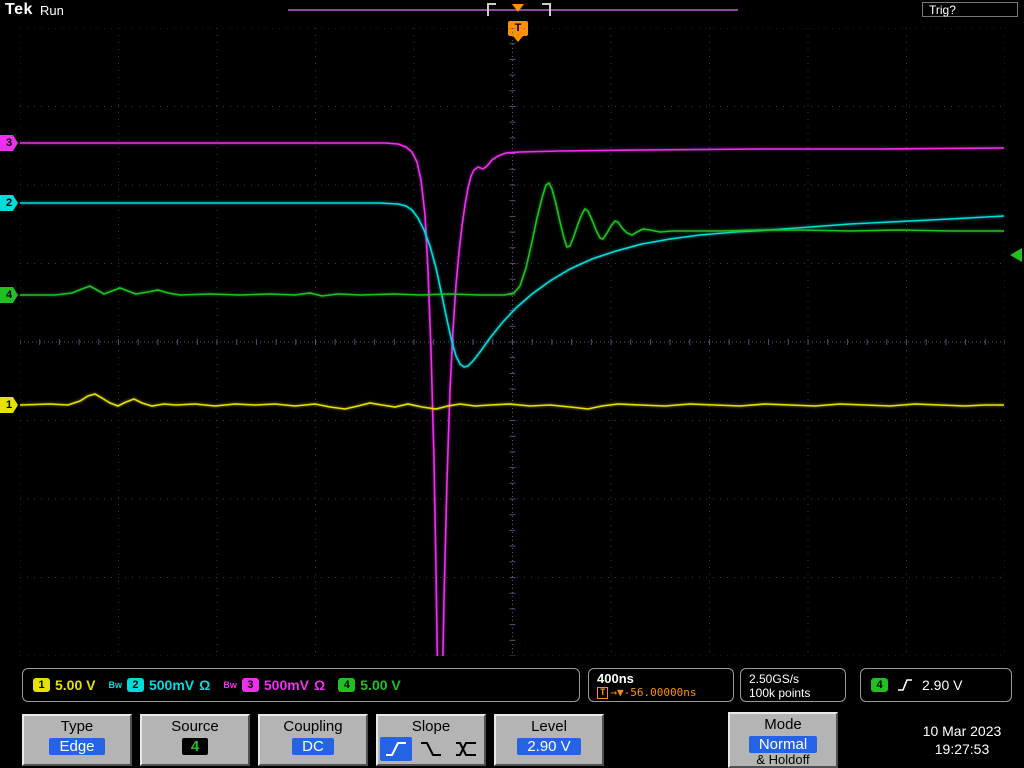  What do you see at coordinates (250, 685) in the screenshot?
I see `ch3-badge: 3` at bounding box center [250, 685].